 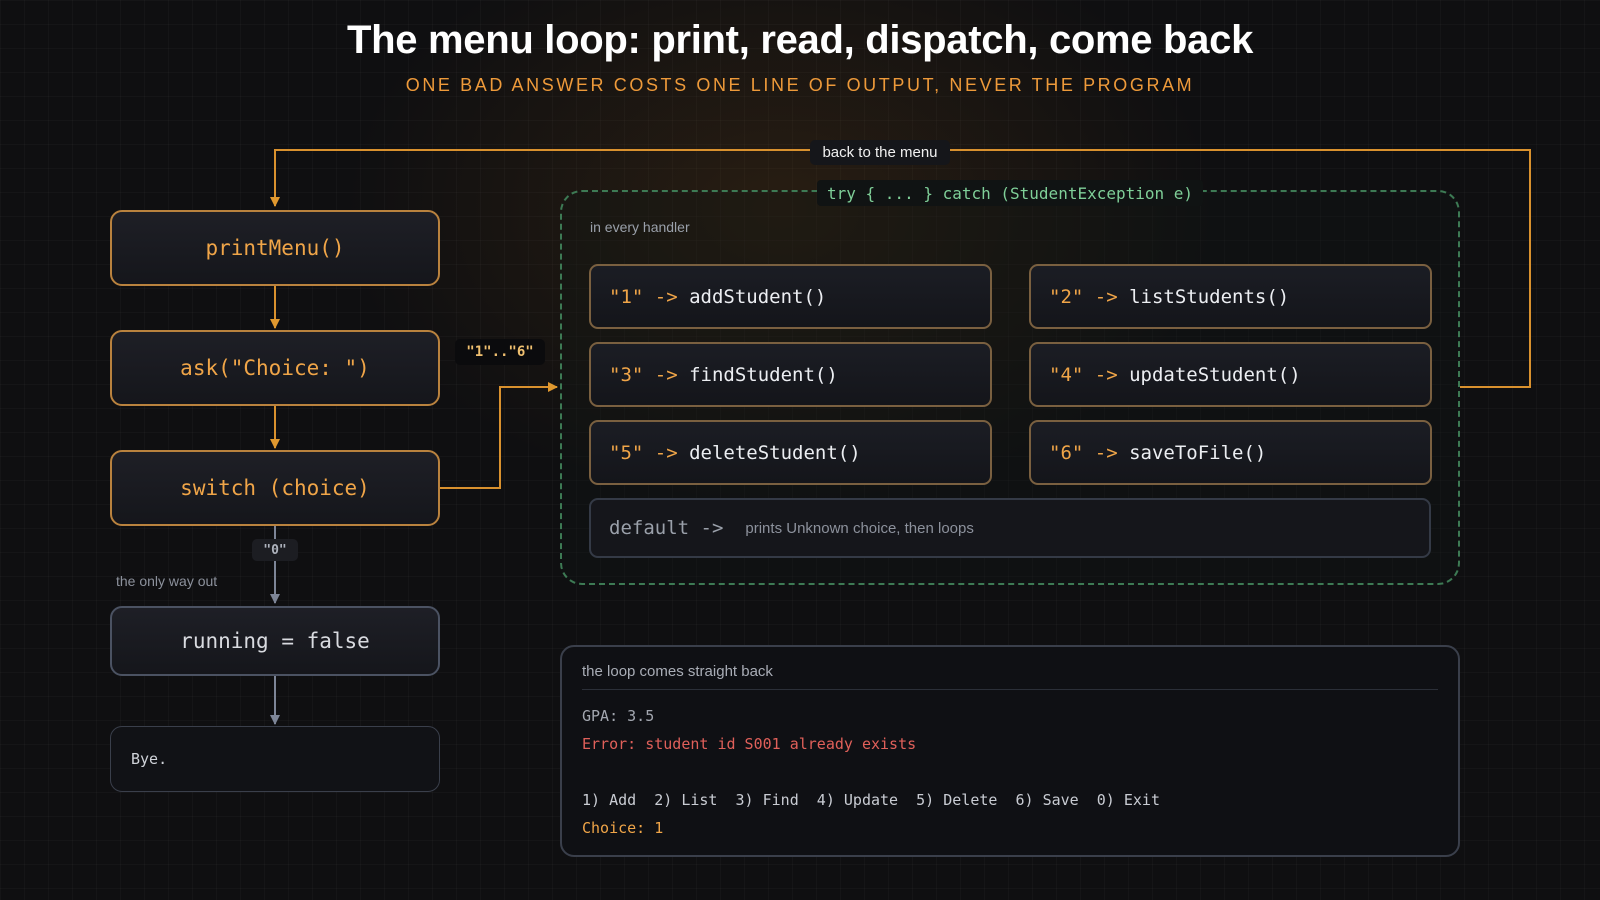 I want to click on exit-note: the only way out, so click(x=167, y=581).